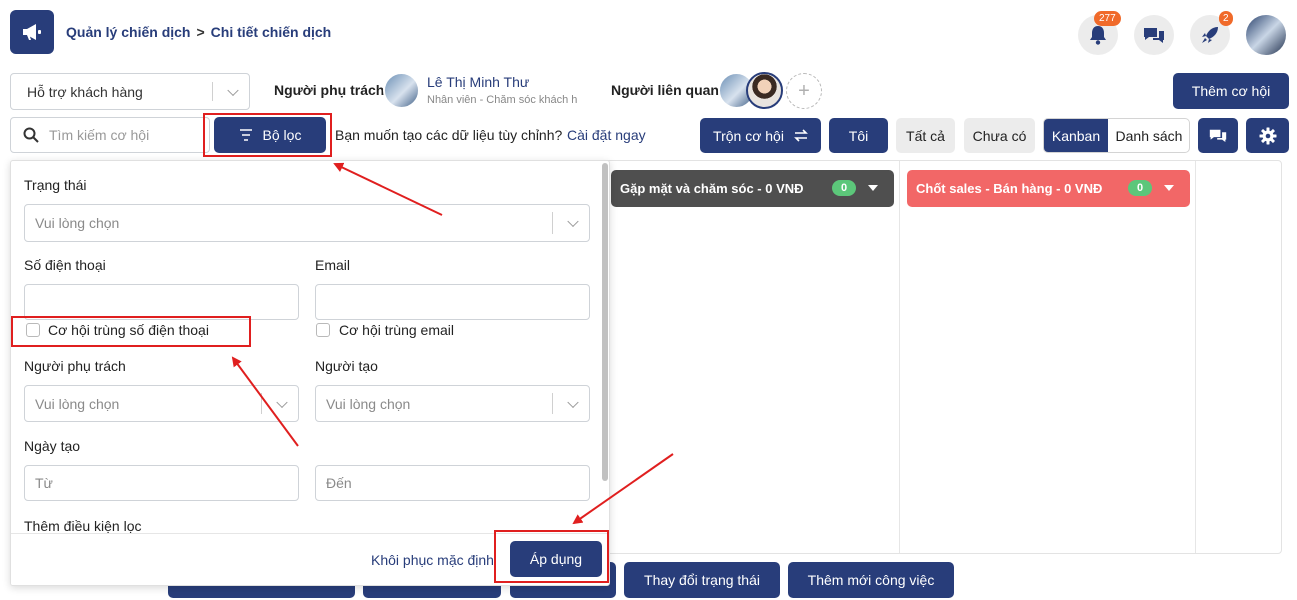 The height and width of the screenshot is (600, 1297). I want to click on add-opportunity-button: Thêm cơ hội, so click(1231, 91).